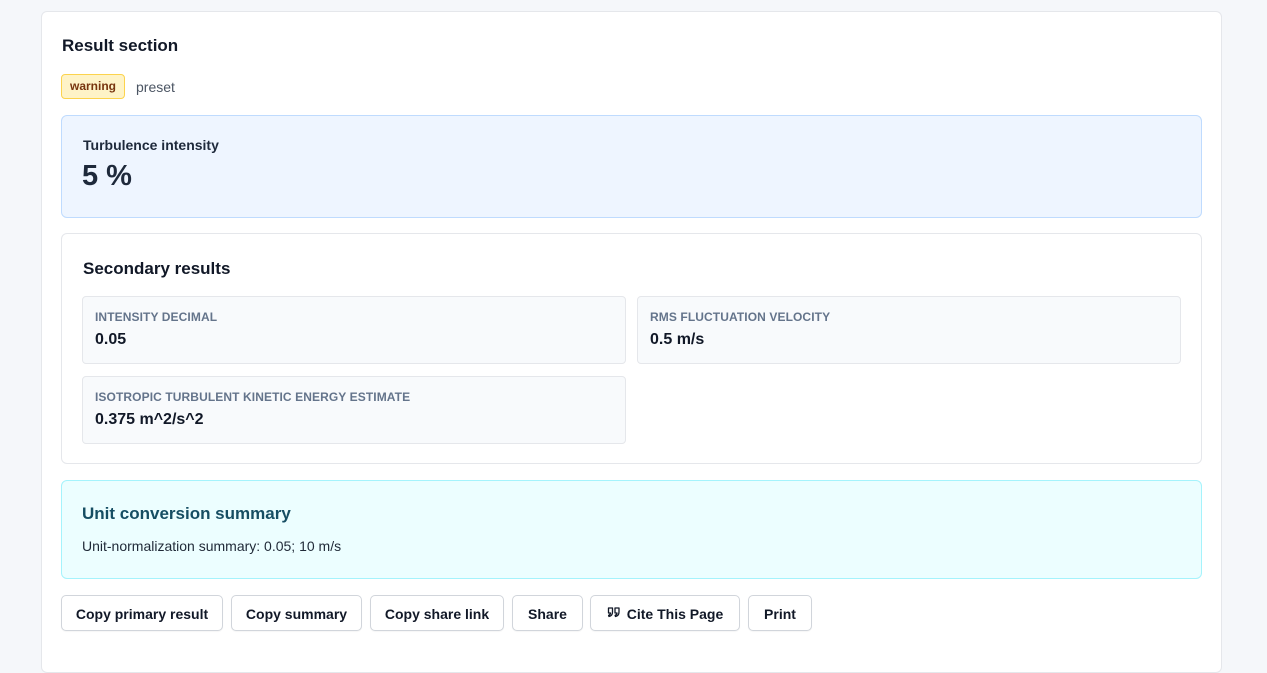 This screenshot has width=1267, height=673. What do you see at coordinates (212, 546) in the screenshot?
I see `unit-conversion-text: Unit-normalization summary: 0.05; 10 m/s` at bounding box center [212, 546].